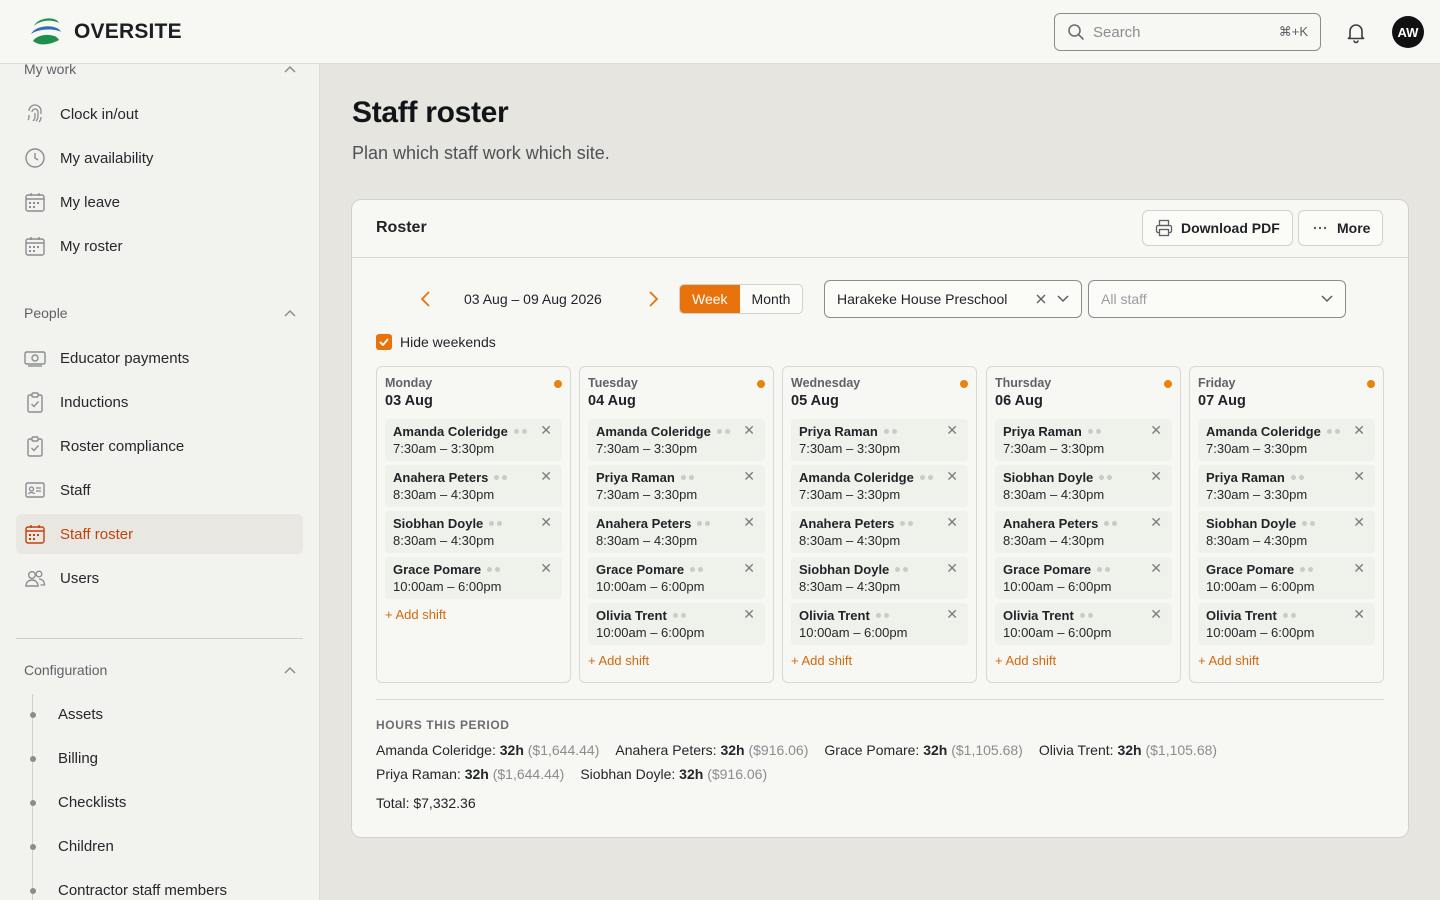  I want to click on config-item-billing: Billing, so click(64, 758).